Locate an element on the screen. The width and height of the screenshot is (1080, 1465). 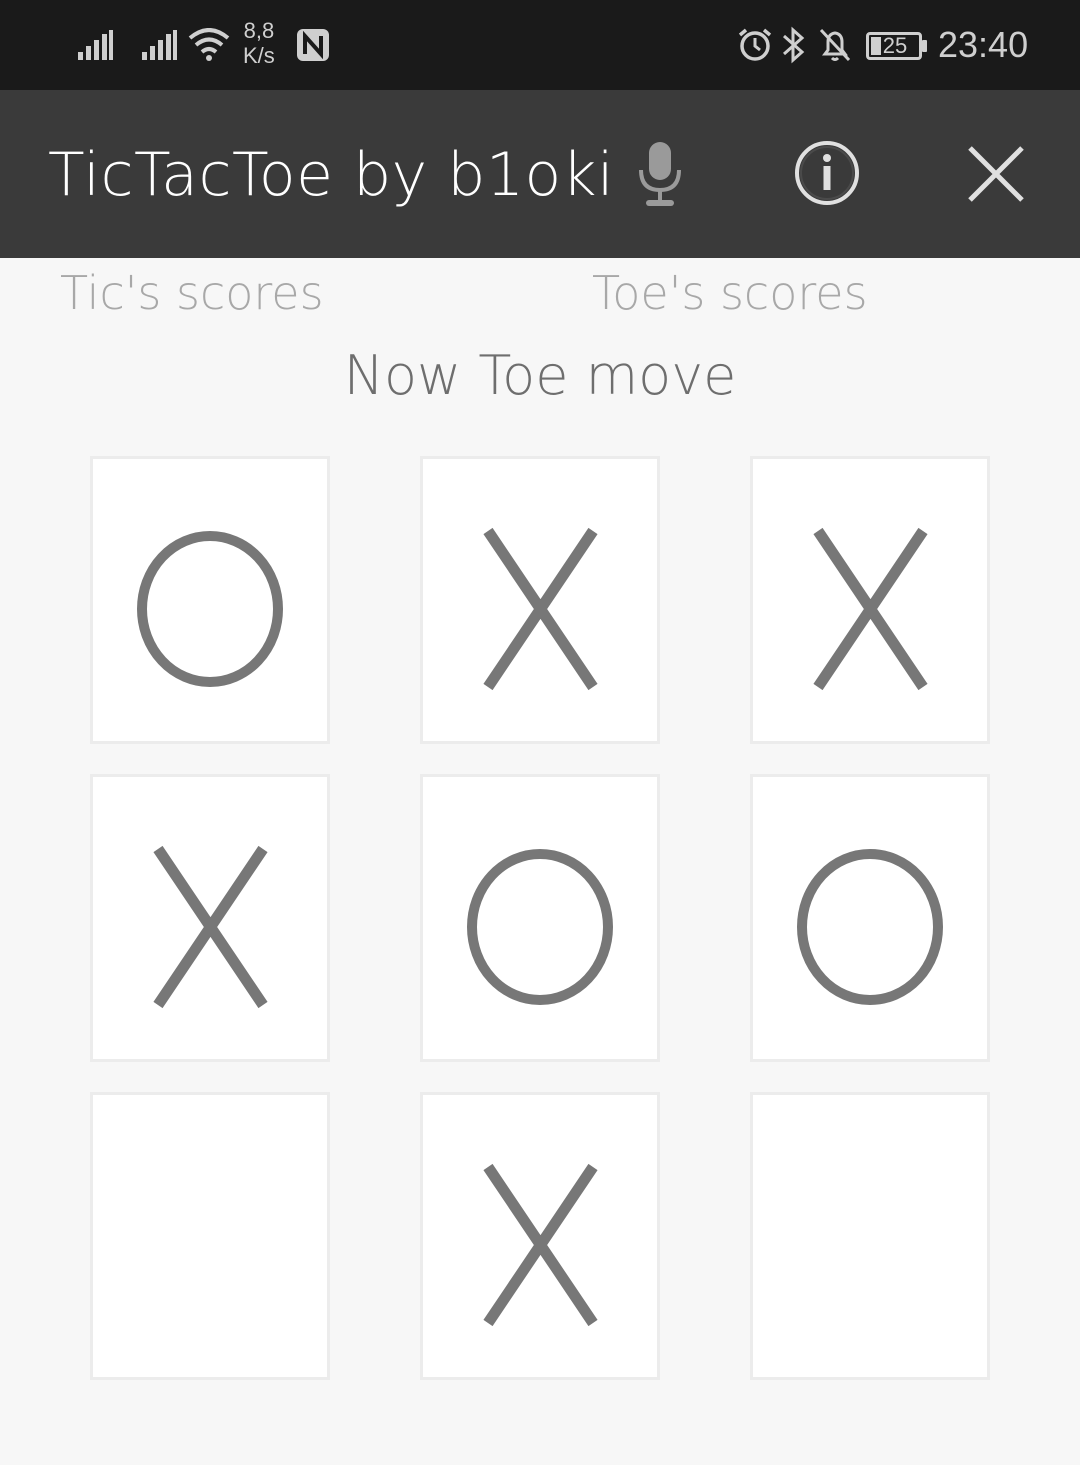
battery-level: 25 is located at coordinates (895, 45).